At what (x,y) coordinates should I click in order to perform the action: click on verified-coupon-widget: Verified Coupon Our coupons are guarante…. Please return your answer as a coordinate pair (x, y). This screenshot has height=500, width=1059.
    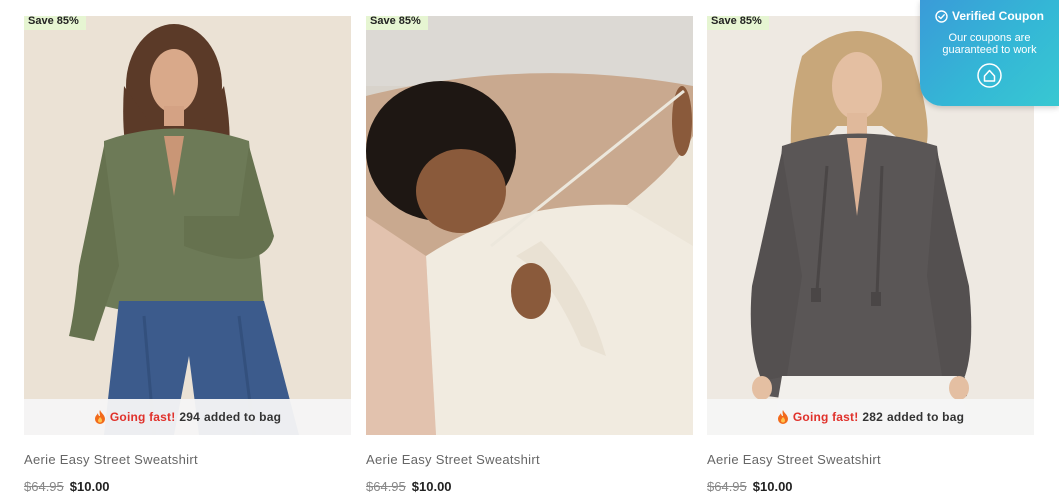
    Looking at the image, I should click on (989, 53).